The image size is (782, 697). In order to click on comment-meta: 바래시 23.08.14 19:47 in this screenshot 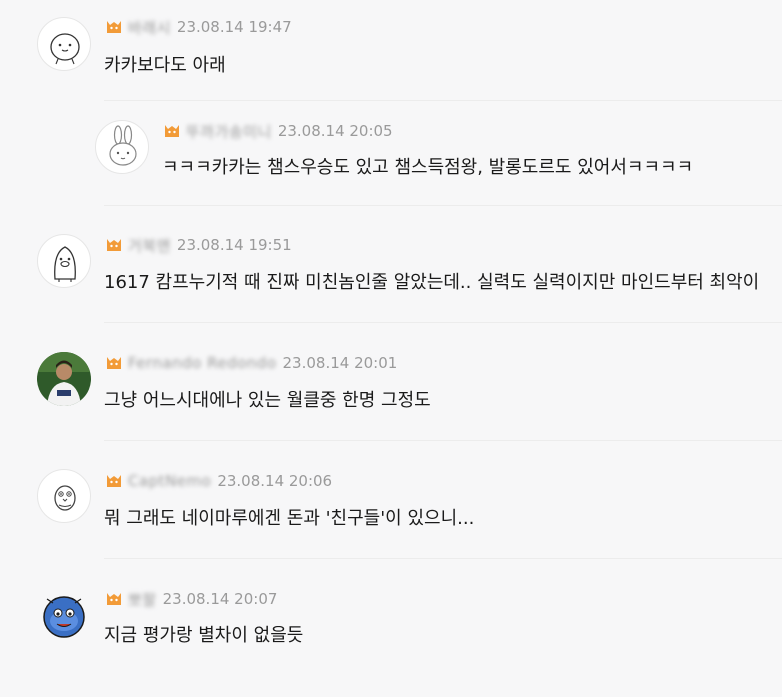, I will do `click(198, 27)`.